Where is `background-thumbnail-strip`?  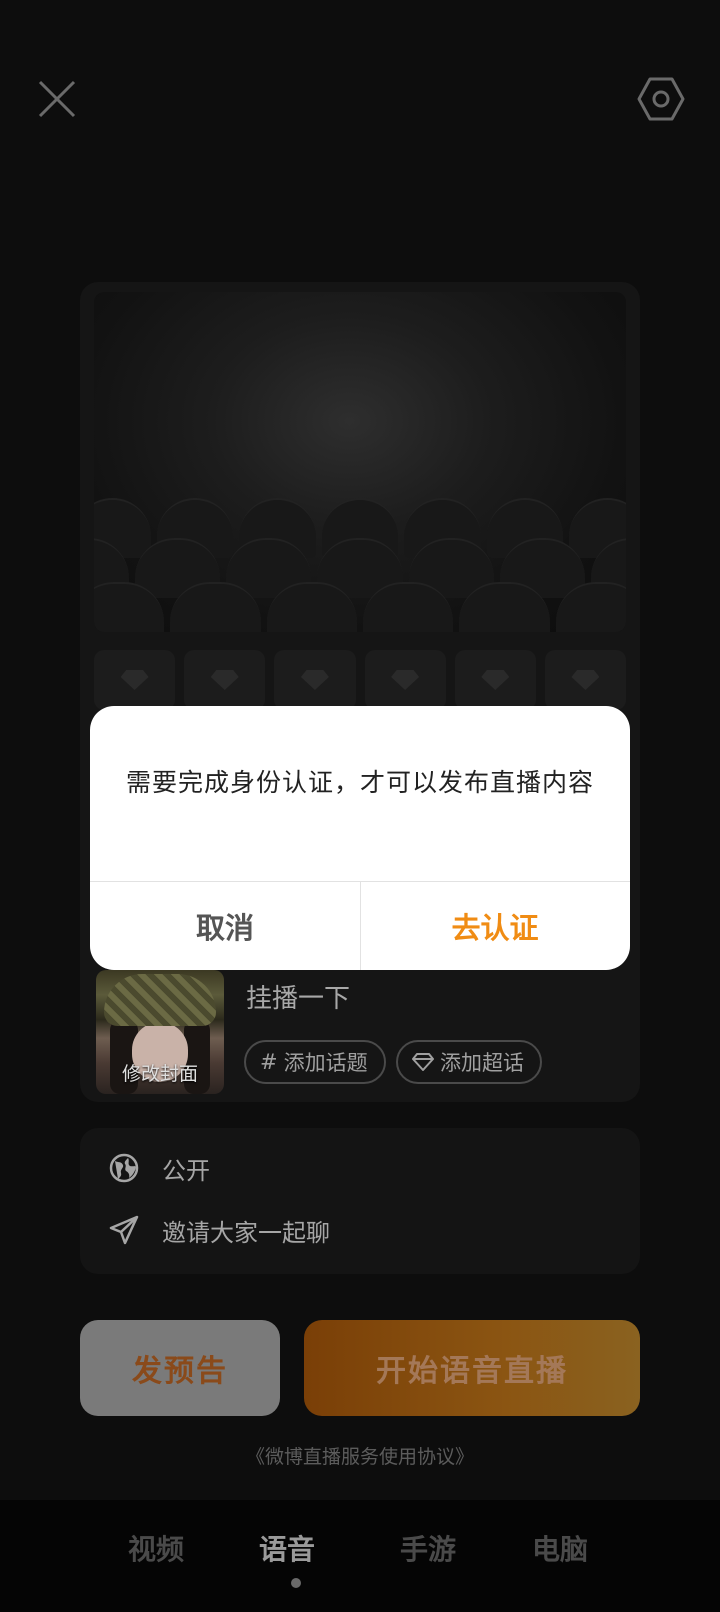 background-thumbnail-strip is located at coordinates (360, 680).